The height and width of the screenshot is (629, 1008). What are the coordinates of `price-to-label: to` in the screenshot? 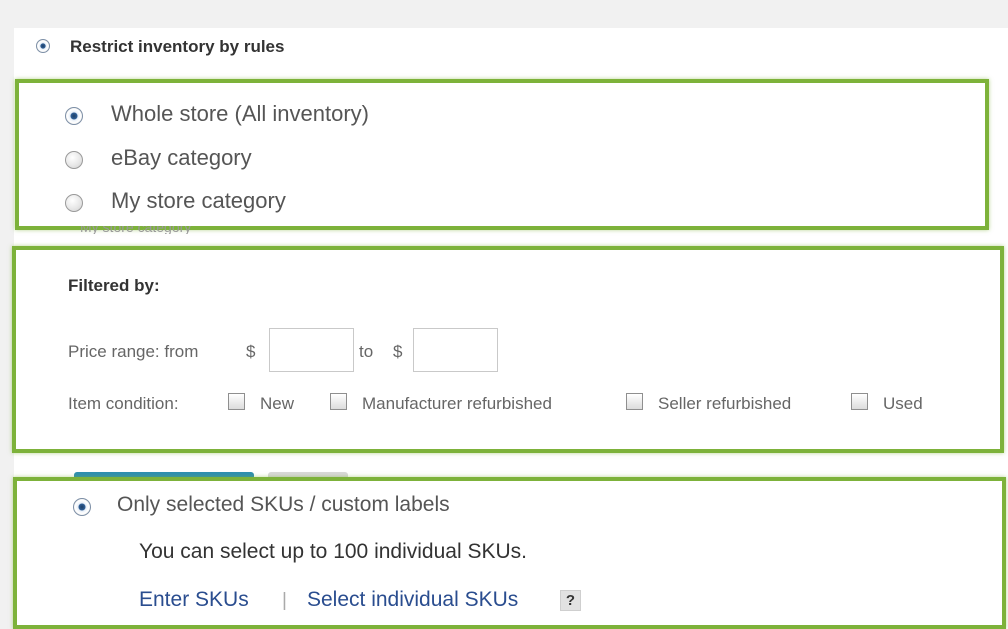 It's located at (366, 351).